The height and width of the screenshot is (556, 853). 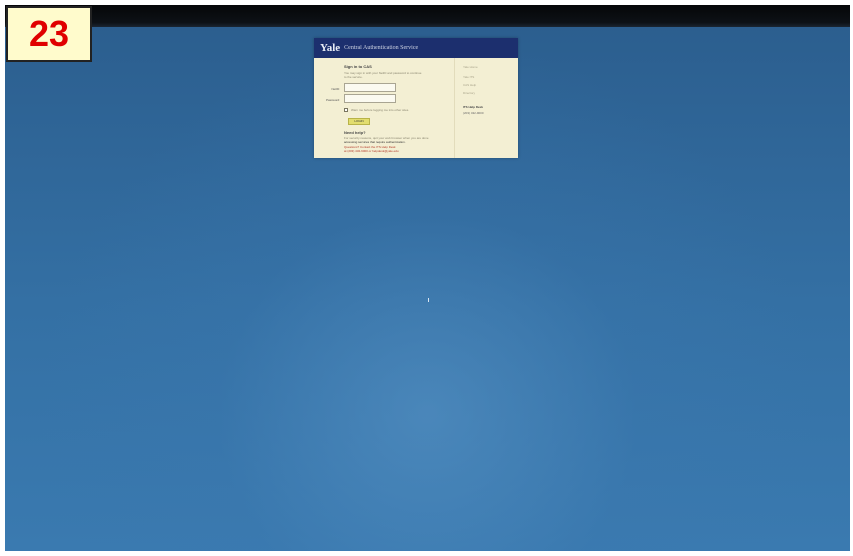 What do you see at coordinates (381, 48) in the screenshot?
I see `login-service-title: Central Authentication Service` at bounding box center [381, 48].